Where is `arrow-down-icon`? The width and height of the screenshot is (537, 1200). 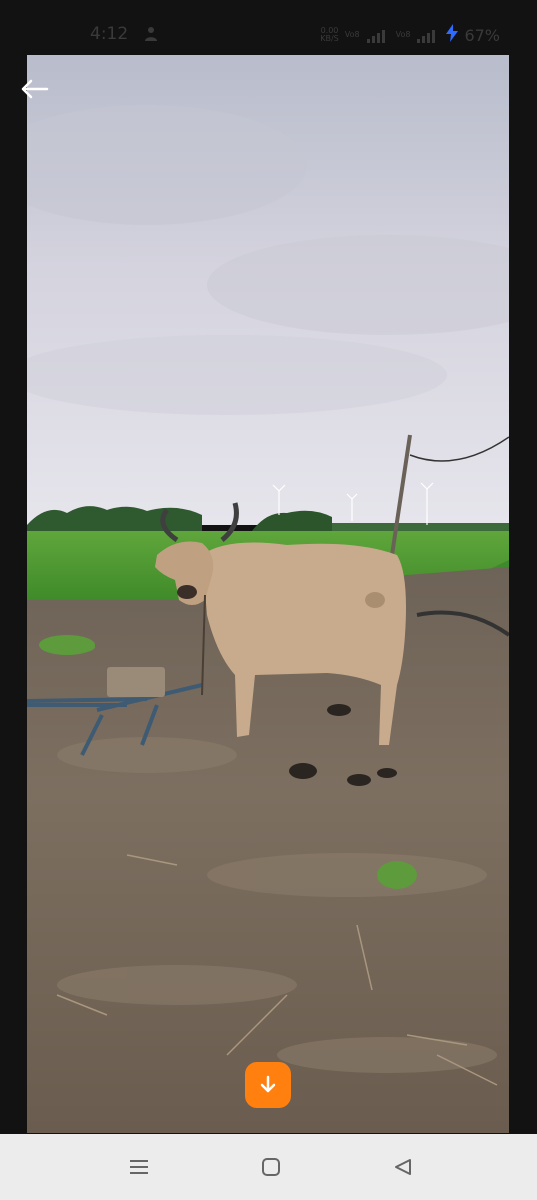
arrow-down-icon is located at coordinates (268, 1084).